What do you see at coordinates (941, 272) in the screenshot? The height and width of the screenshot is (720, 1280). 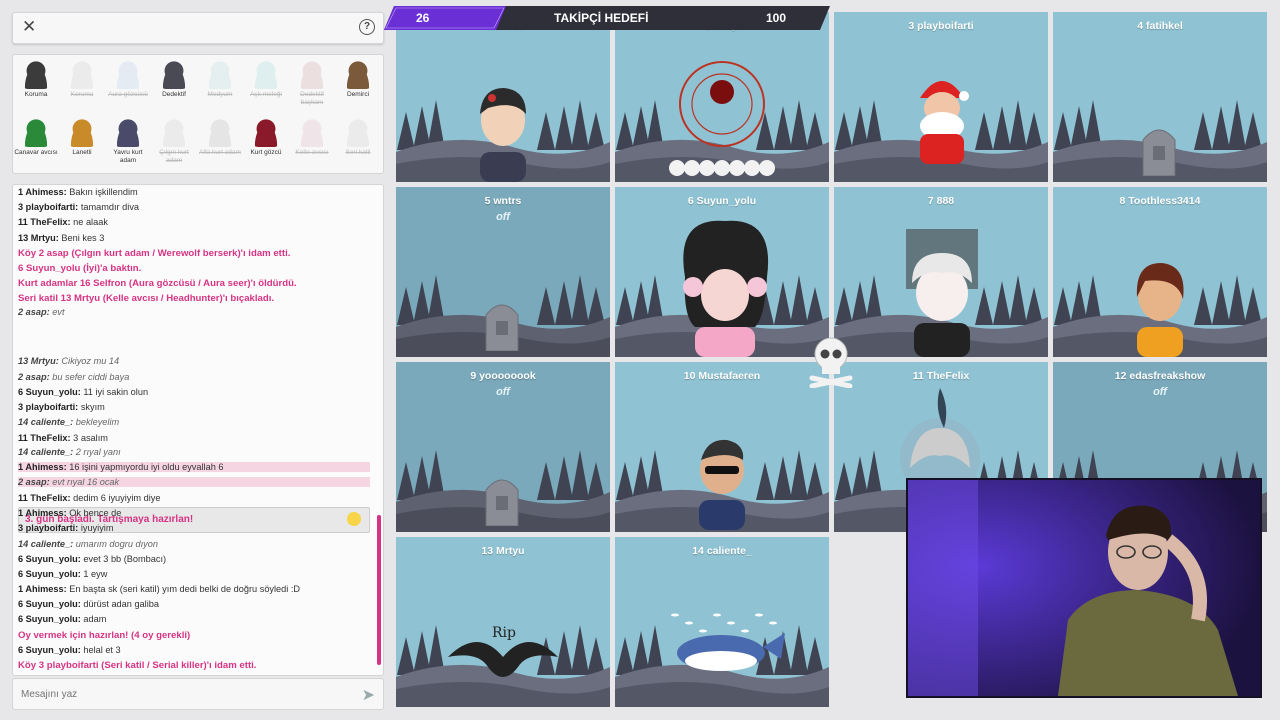 I see `player-tile: 7 888` at bounding box center [941, 272].